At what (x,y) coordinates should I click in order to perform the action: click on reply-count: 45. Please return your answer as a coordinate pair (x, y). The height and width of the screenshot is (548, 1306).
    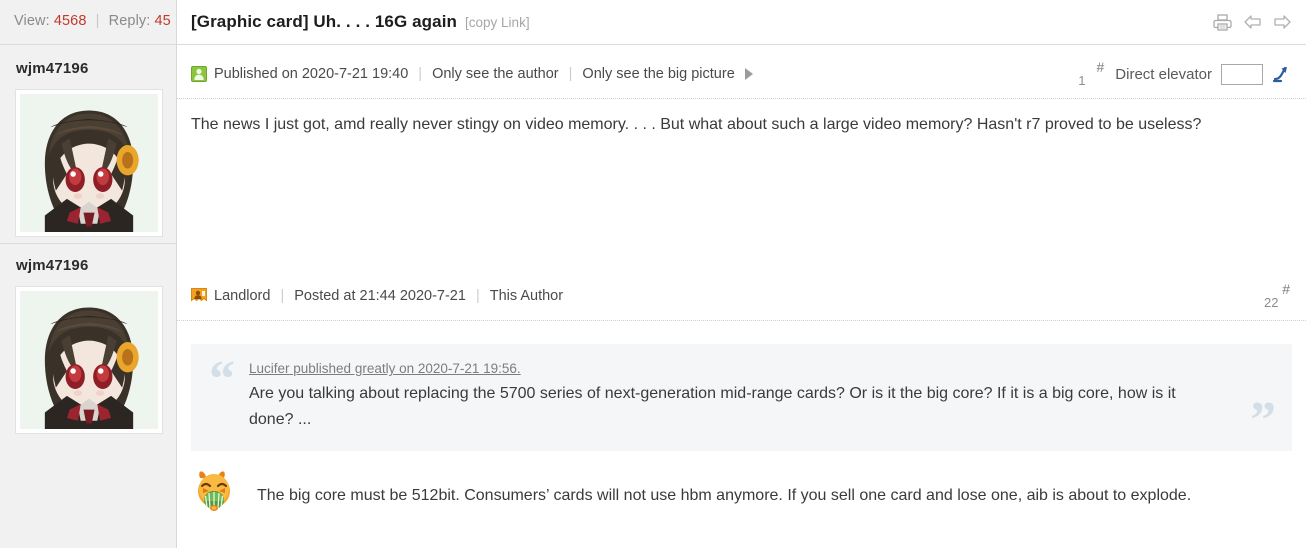
    Looking at the image, I should click on (162, 21).